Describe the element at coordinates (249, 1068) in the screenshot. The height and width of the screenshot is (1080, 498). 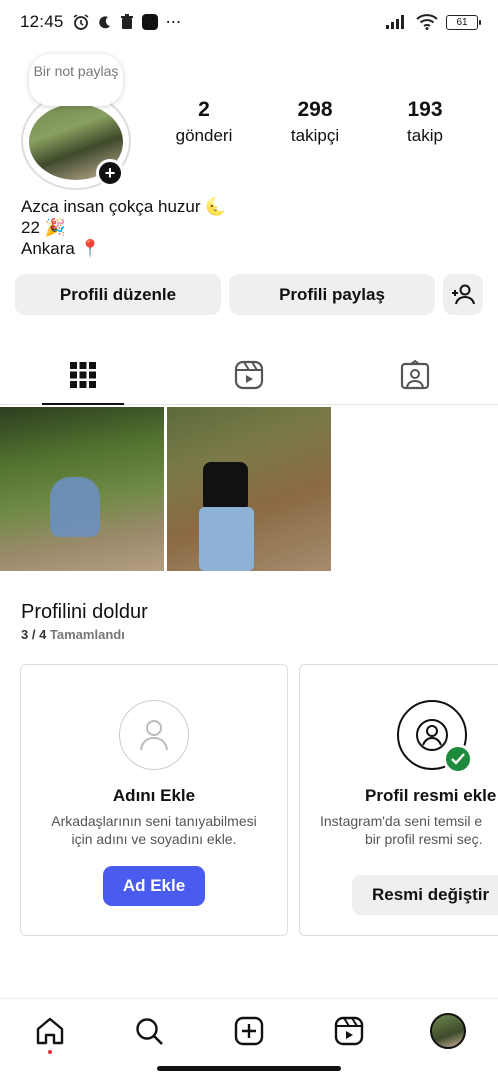
I see `gesture-home-bar` at that location.